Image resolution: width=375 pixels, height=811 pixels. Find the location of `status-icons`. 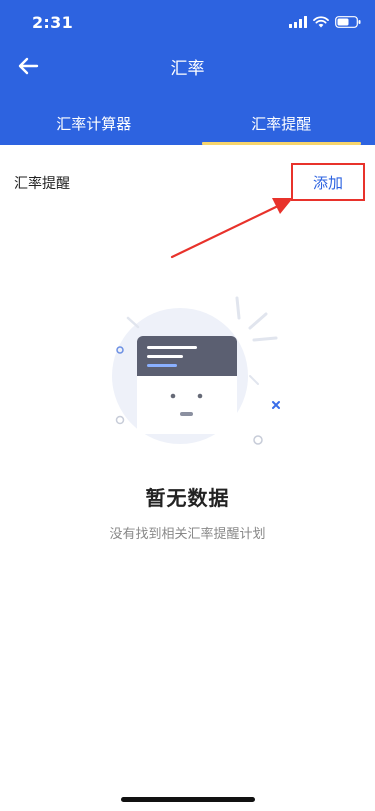

status-icons is located at coordinates (325, 22).